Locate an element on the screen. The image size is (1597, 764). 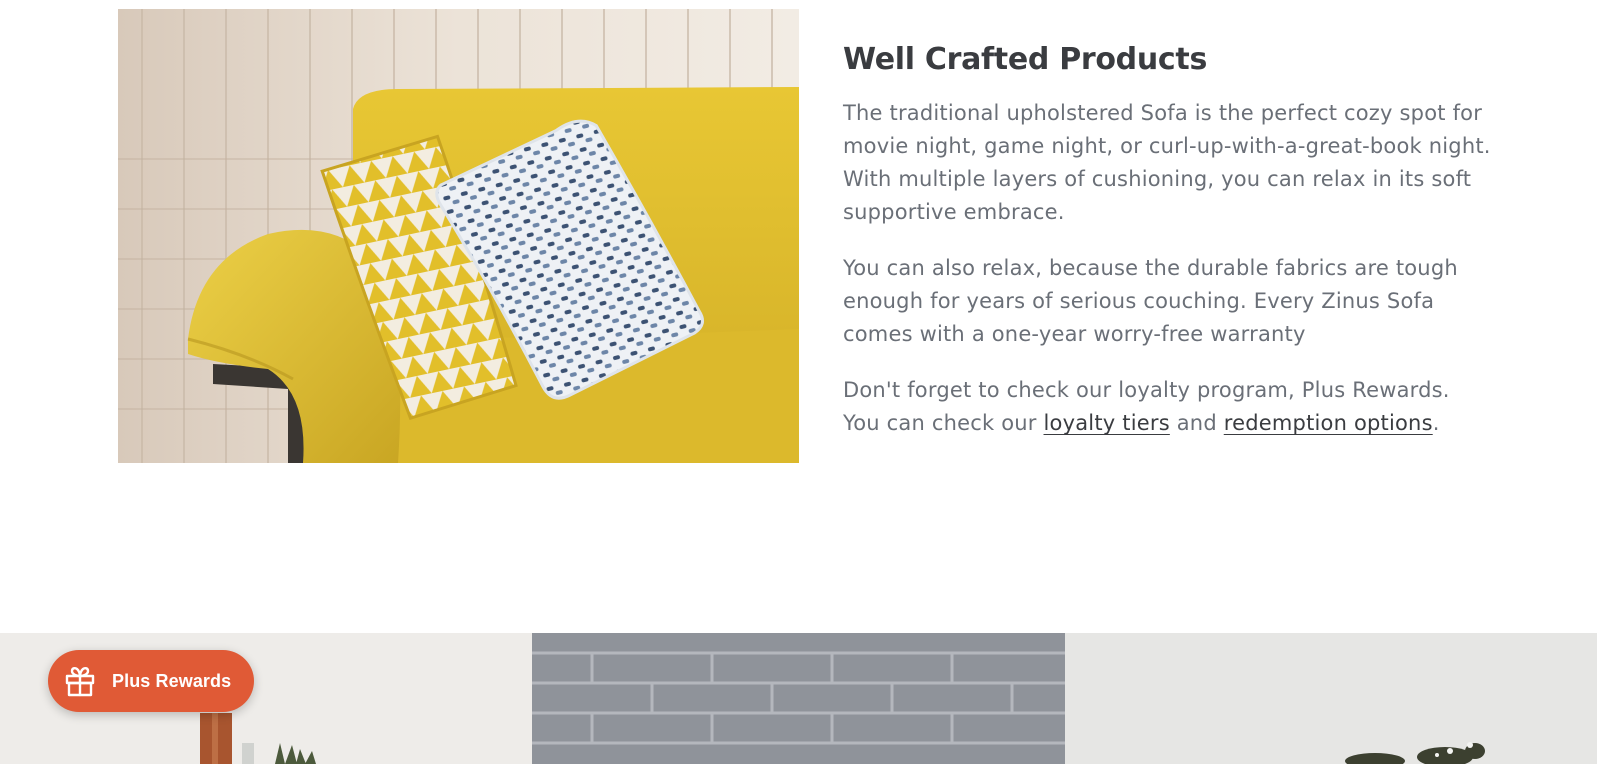
tile-middle is located at coordinates (798, 698).